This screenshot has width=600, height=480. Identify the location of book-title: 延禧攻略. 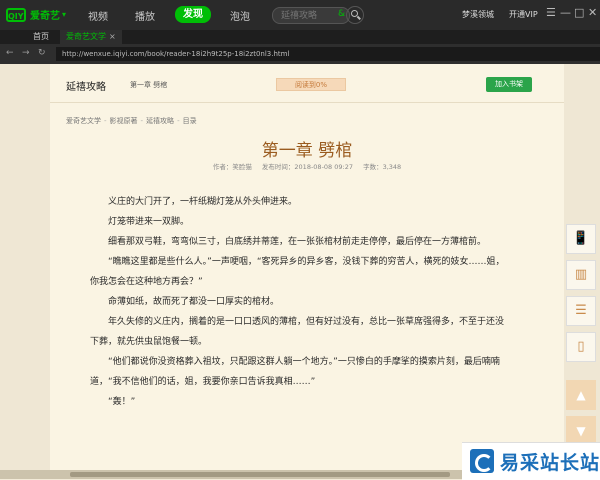
(86, 85).